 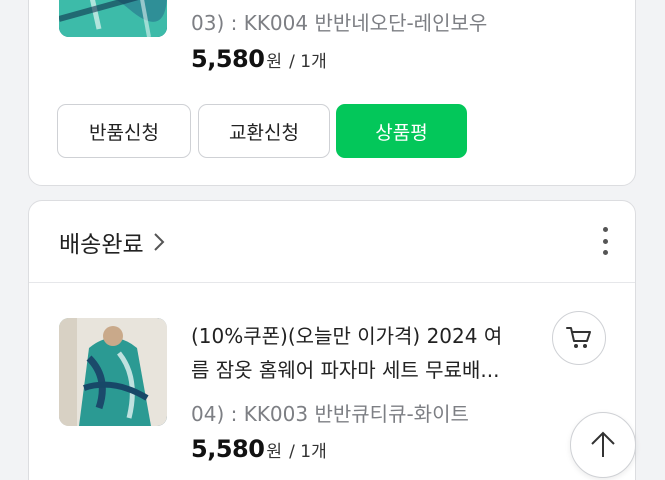 What do you see at coordinates (605, 241) in the screenshot?
I see `more-vertical-icon` at bounding box center [605, 241].